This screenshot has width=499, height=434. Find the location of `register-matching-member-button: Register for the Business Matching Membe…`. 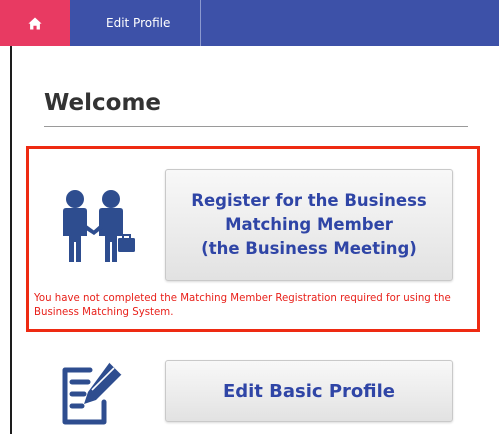

register-matching-member-button: Register for the Business Matching Membe… is located at coordinates (309, 225).